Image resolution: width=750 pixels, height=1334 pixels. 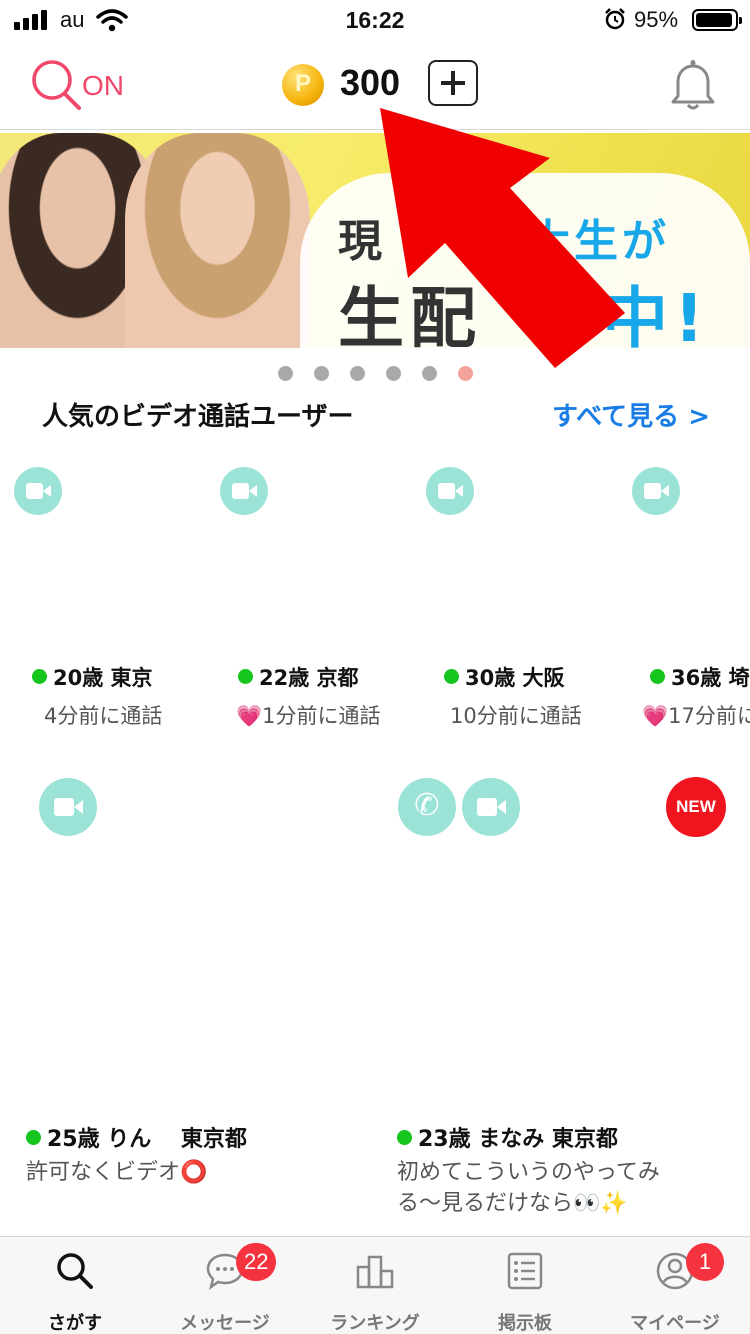 I want to click on last-call-label: 💗1分前に通話, so click(x=308, y=716).